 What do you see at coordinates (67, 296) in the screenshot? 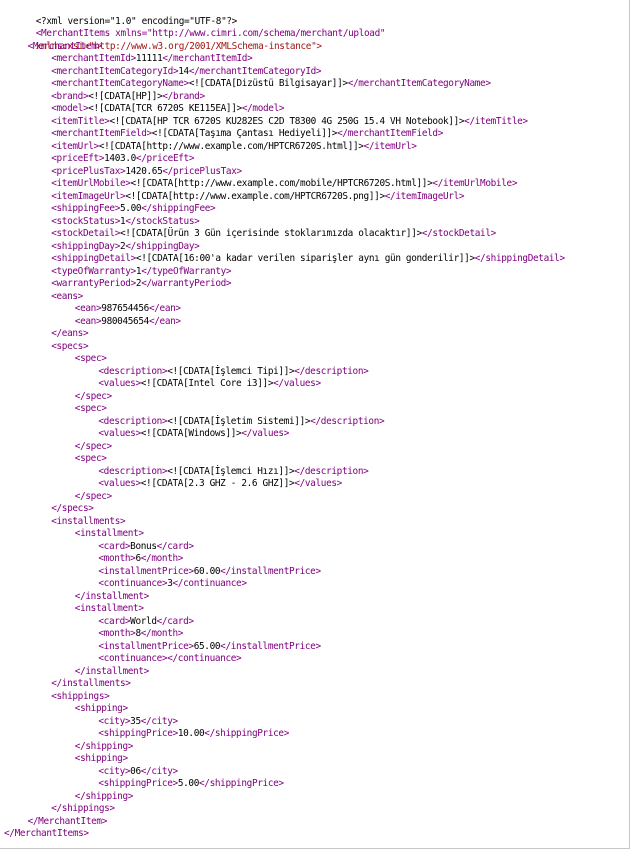
I see `xml-line-text: <eans>` at bounding box center [67, 296].